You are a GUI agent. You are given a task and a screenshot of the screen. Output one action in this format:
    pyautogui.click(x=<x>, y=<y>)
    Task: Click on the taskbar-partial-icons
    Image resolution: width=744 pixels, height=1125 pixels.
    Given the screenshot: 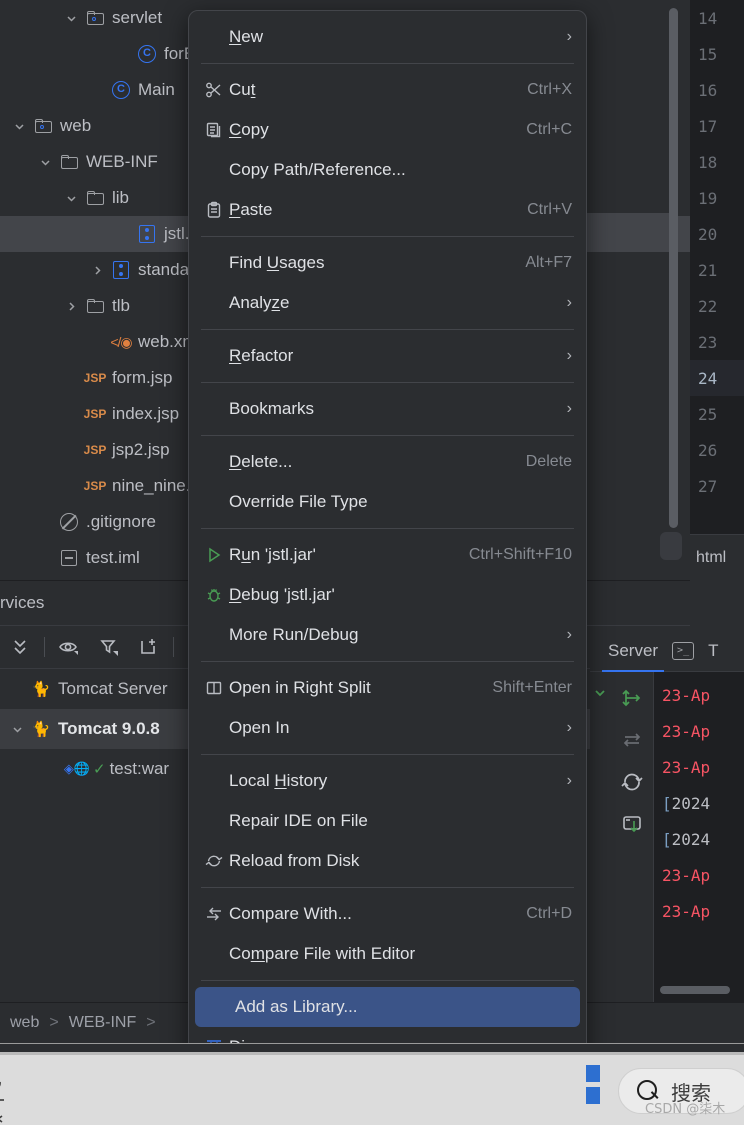 What is the action you would take?
    pyautogui.click(x=8, y=1097)
    